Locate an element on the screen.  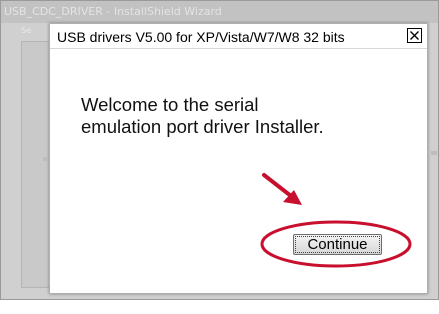
welcome-line-1: Welcome to the serial is located at coordinates (170, 104).